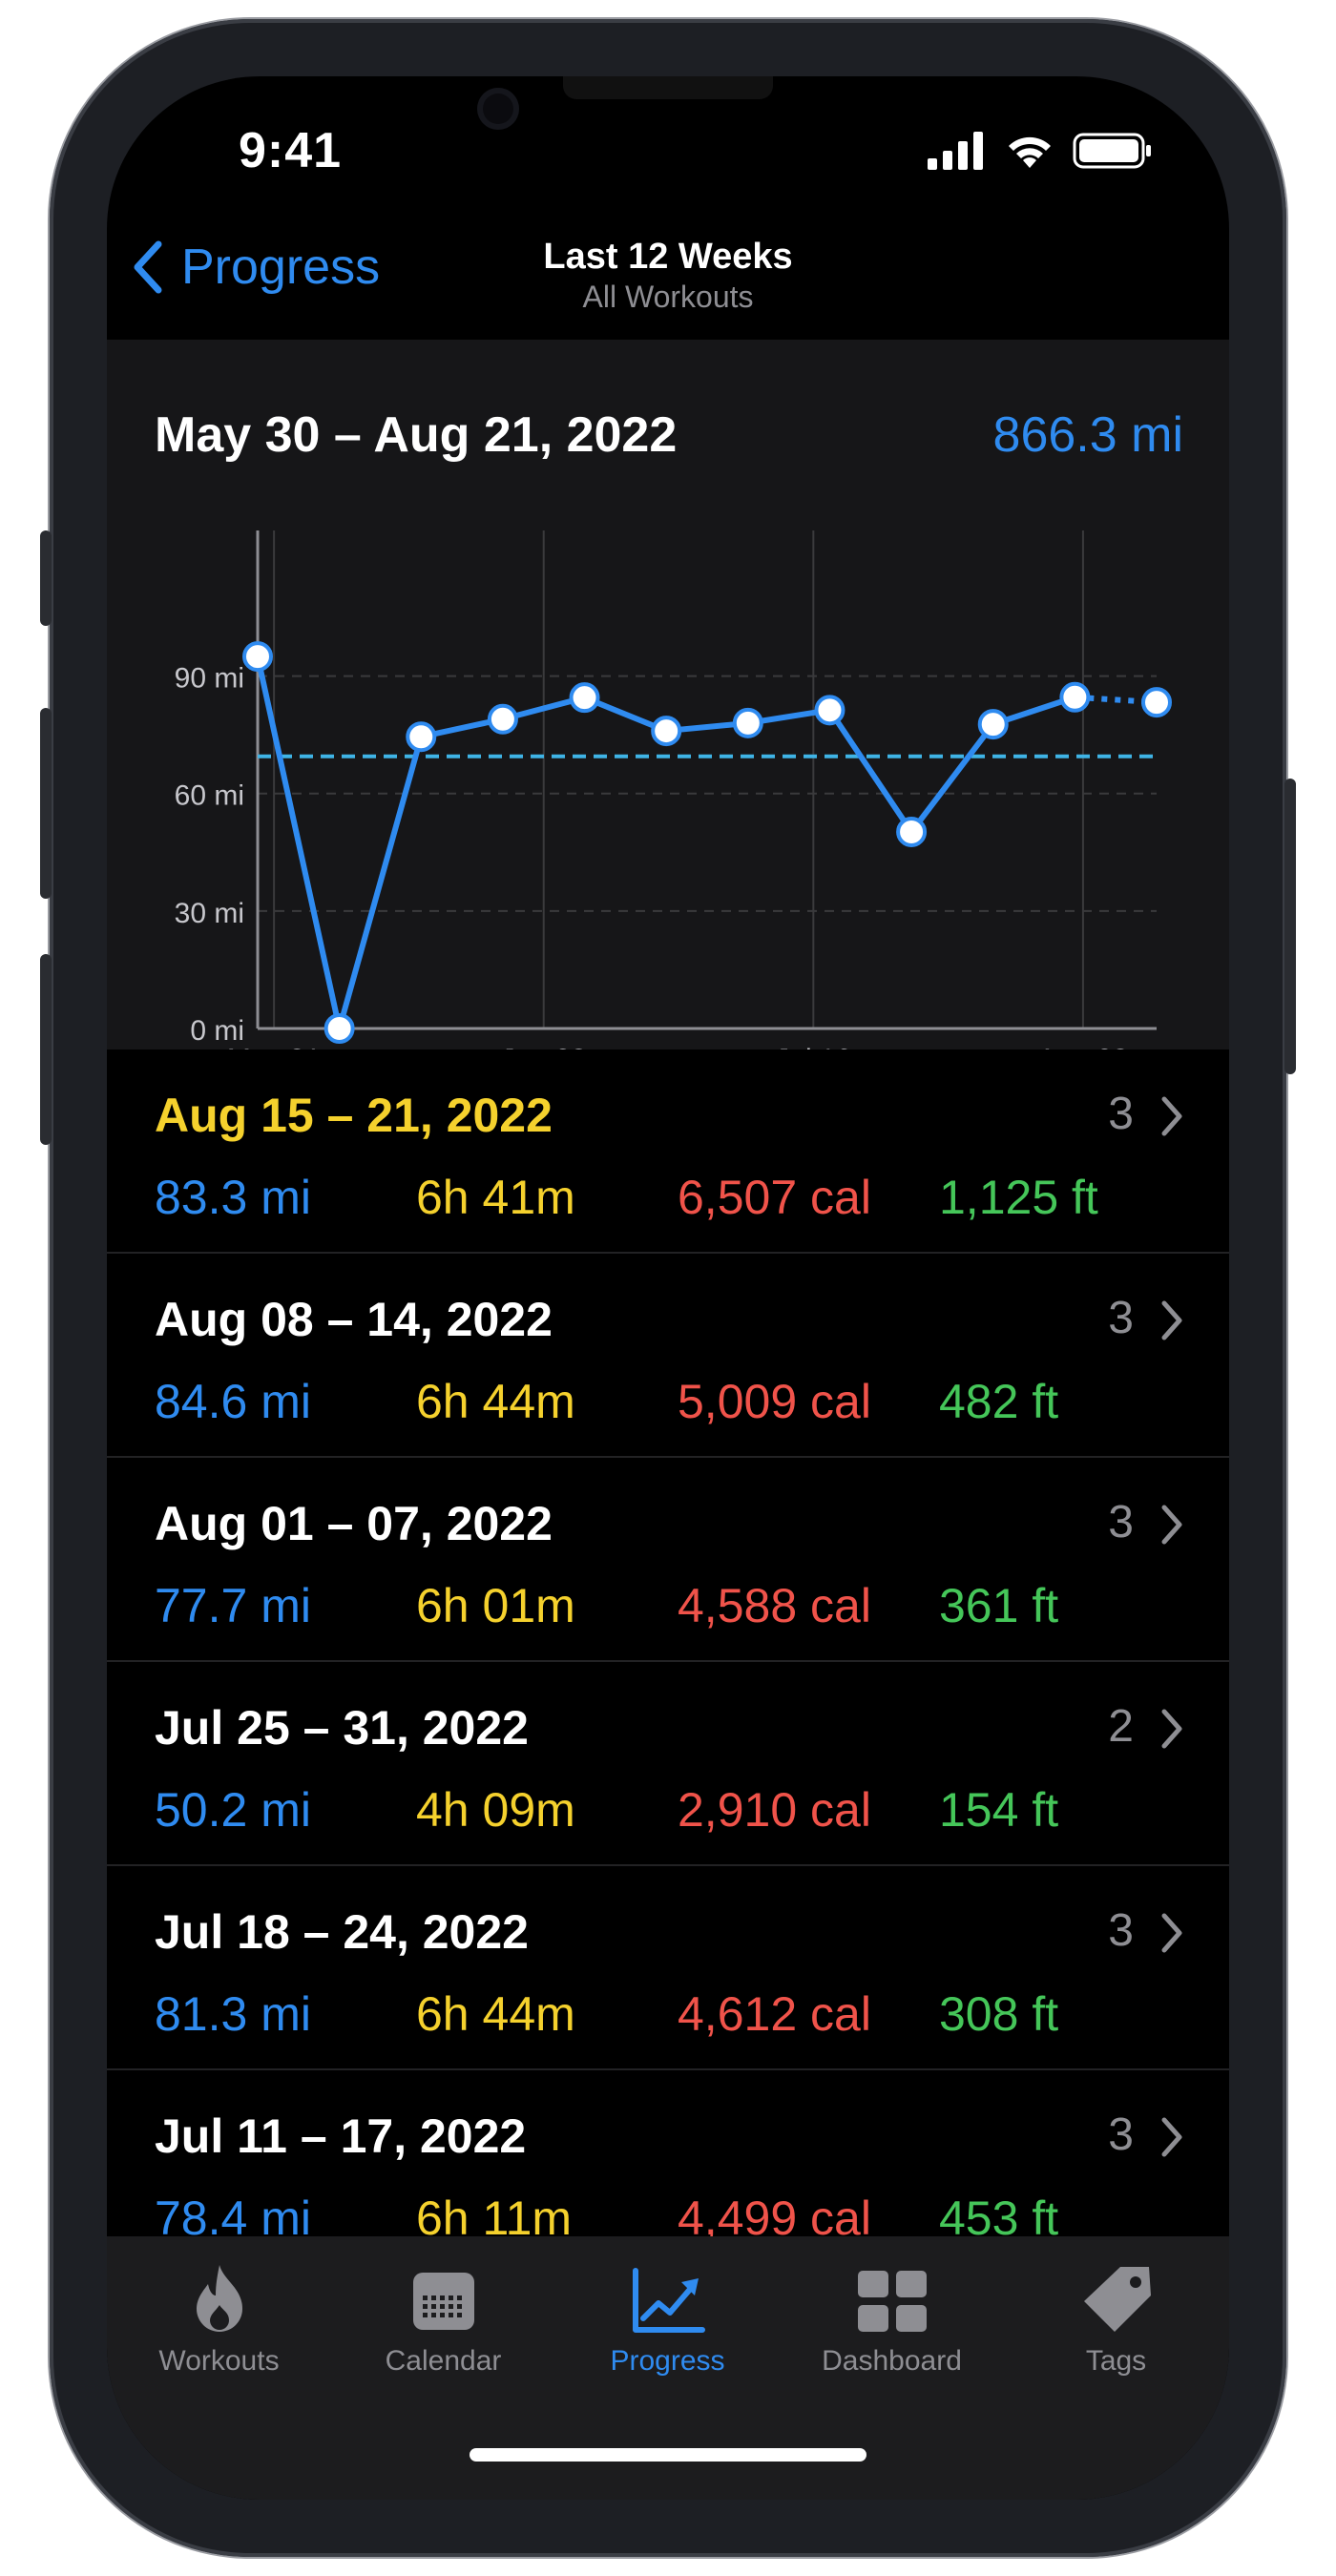 This screenshot has height=2576, width=1336. I want to click on week-distance: 50.2 mi, so click(233, 1810).